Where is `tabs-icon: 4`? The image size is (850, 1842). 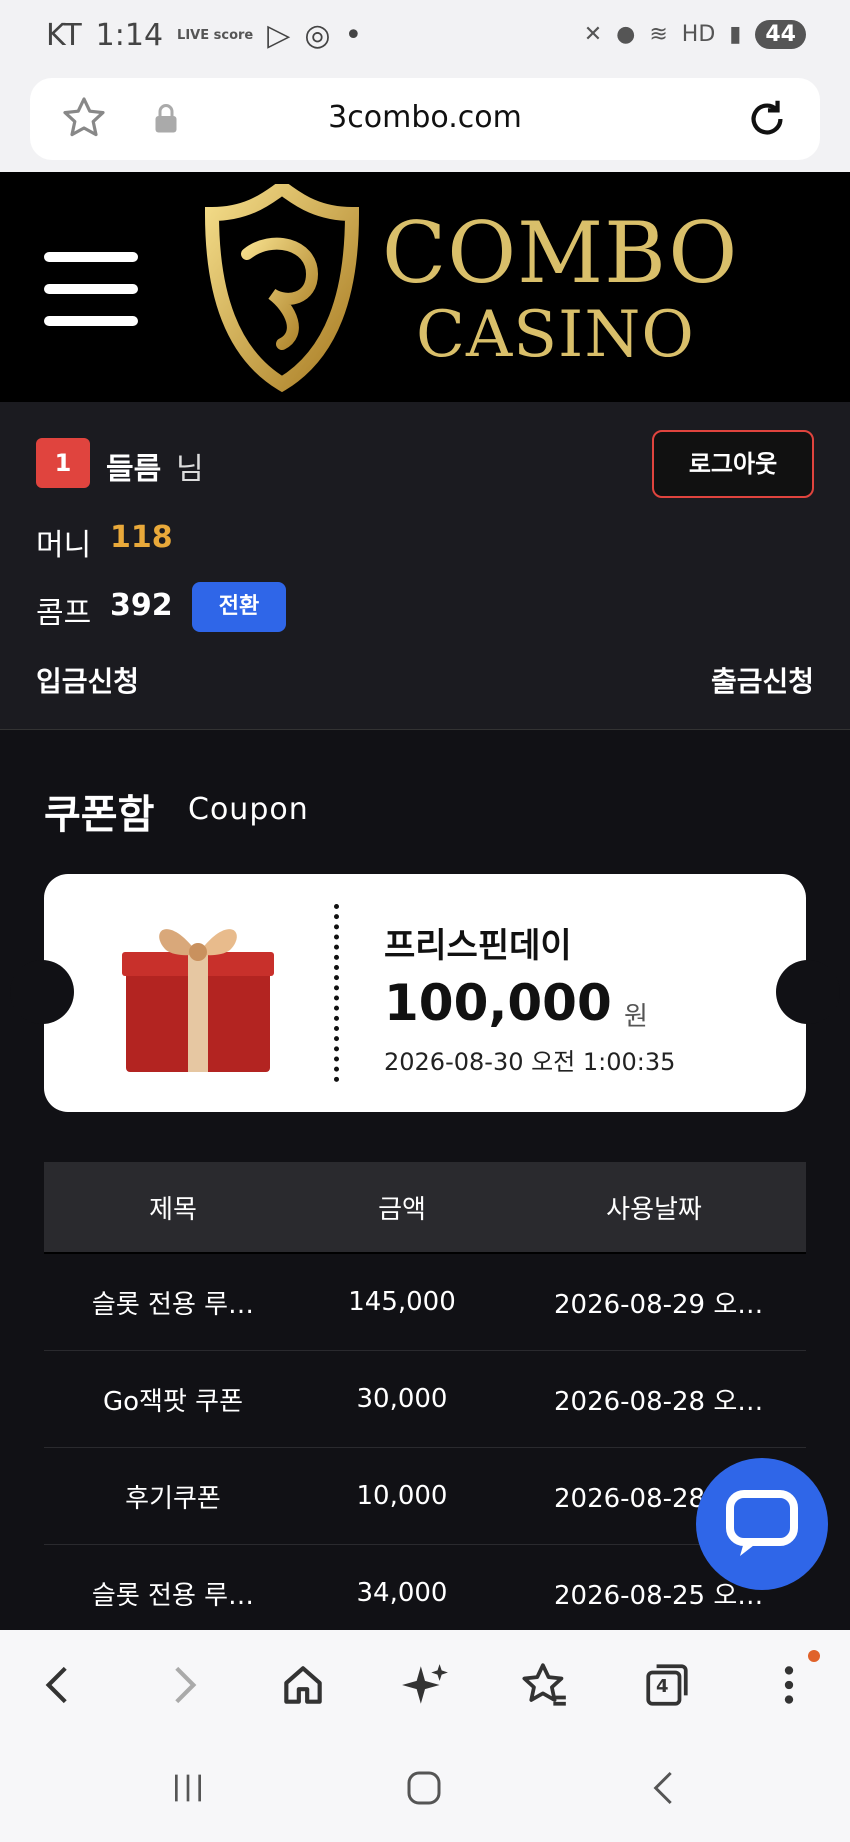 tabs-icon: 4 is located at coordinates (667, 1685).